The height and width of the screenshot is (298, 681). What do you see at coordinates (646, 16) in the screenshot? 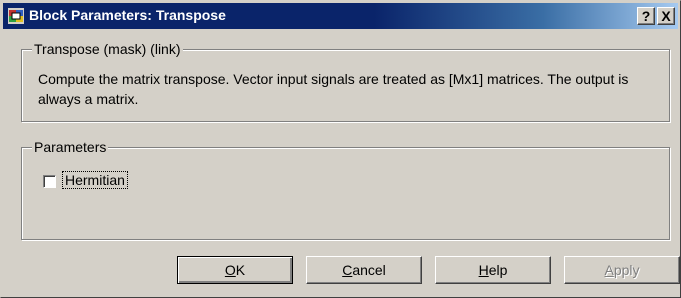
I see `help-icon: ?` at bounding box center [646, 16].